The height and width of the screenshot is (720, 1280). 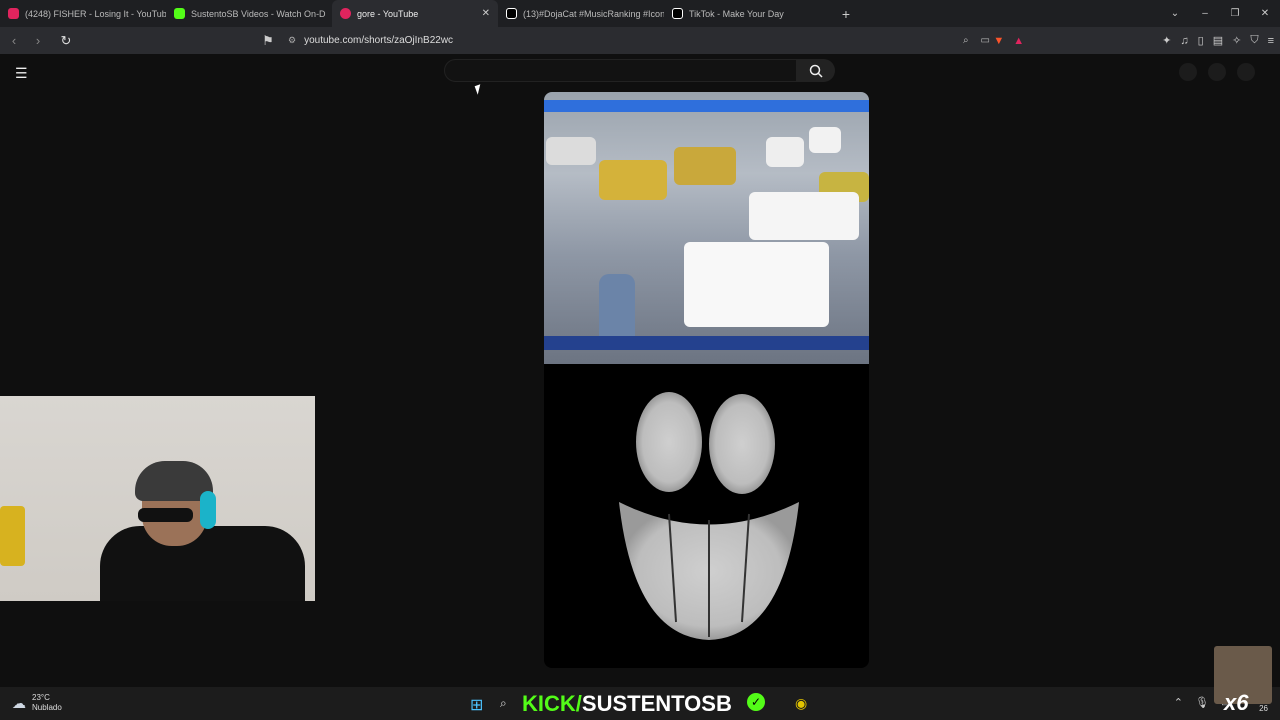 What do you see at coordinates (617, 309) in the screenshot?
I see `person` at bounding box center [617, 309].